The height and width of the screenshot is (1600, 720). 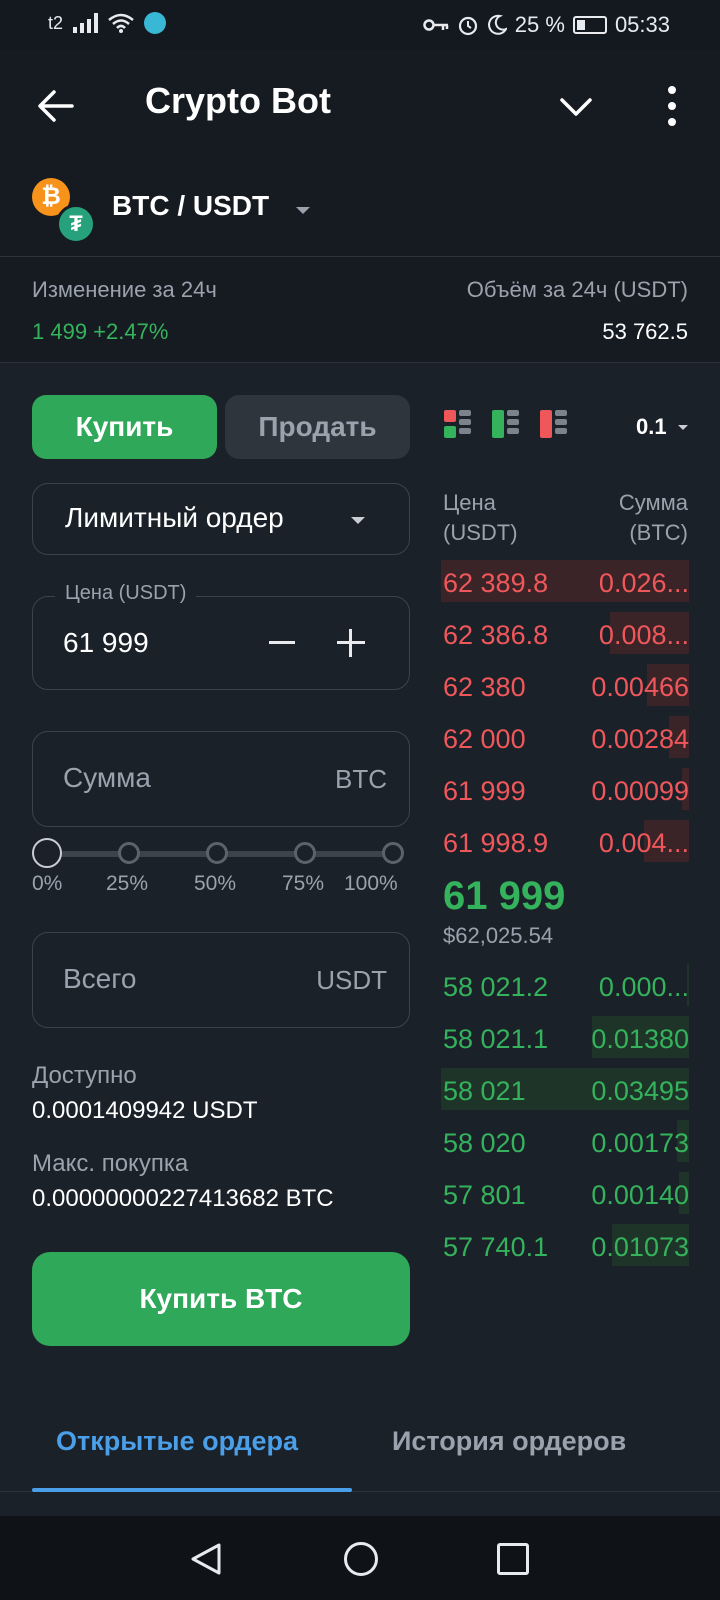 What do you see at coordinates (496, 987) in the screenshot?
I see `bid-price: 58 021.2` at bounding box center [496, 987].